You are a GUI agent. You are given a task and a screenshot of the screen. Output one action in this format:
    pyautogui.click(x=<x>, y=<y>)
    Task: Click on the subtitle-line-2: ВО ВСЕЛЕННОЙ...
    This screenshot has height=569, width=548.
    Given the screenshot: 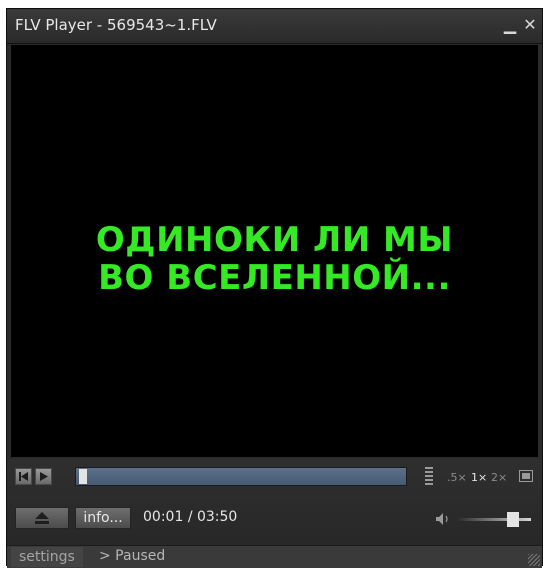 What is the action you would take?
    pyautogui.click(x=274, y=278)
    